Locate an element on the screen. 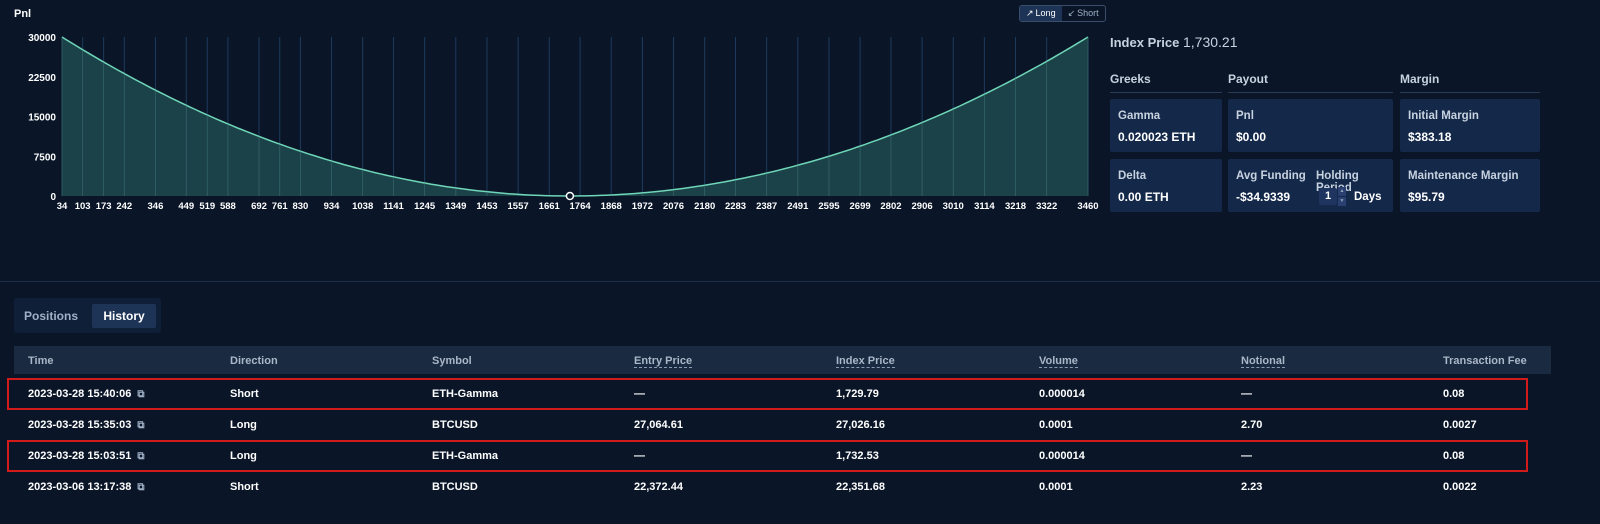 The image size is (1600, 524). section-divider is located at coordinates (800, 281).